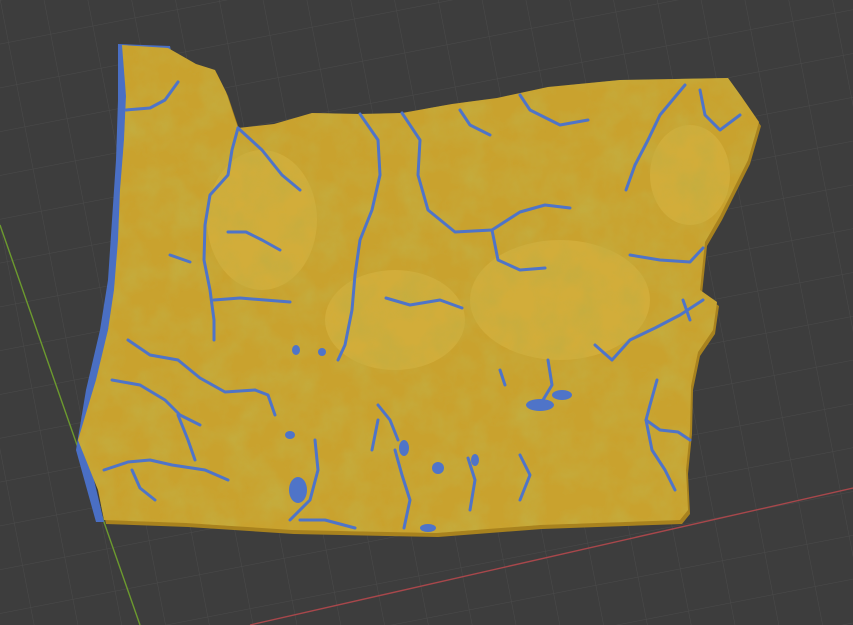 The width and height of the screenshot is (853, 625). I want to click on abert-lake, so click(438, 468).